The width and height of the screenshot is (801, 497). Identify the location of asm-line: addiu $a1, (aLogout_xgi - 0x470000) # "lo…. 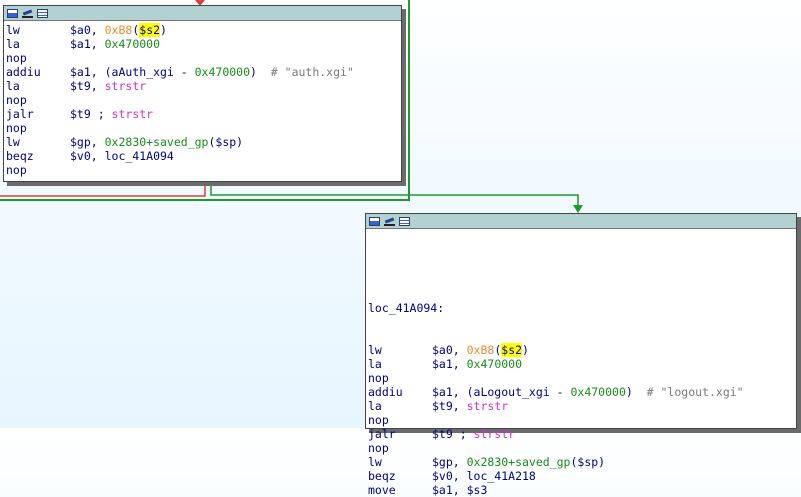
(582, 392).